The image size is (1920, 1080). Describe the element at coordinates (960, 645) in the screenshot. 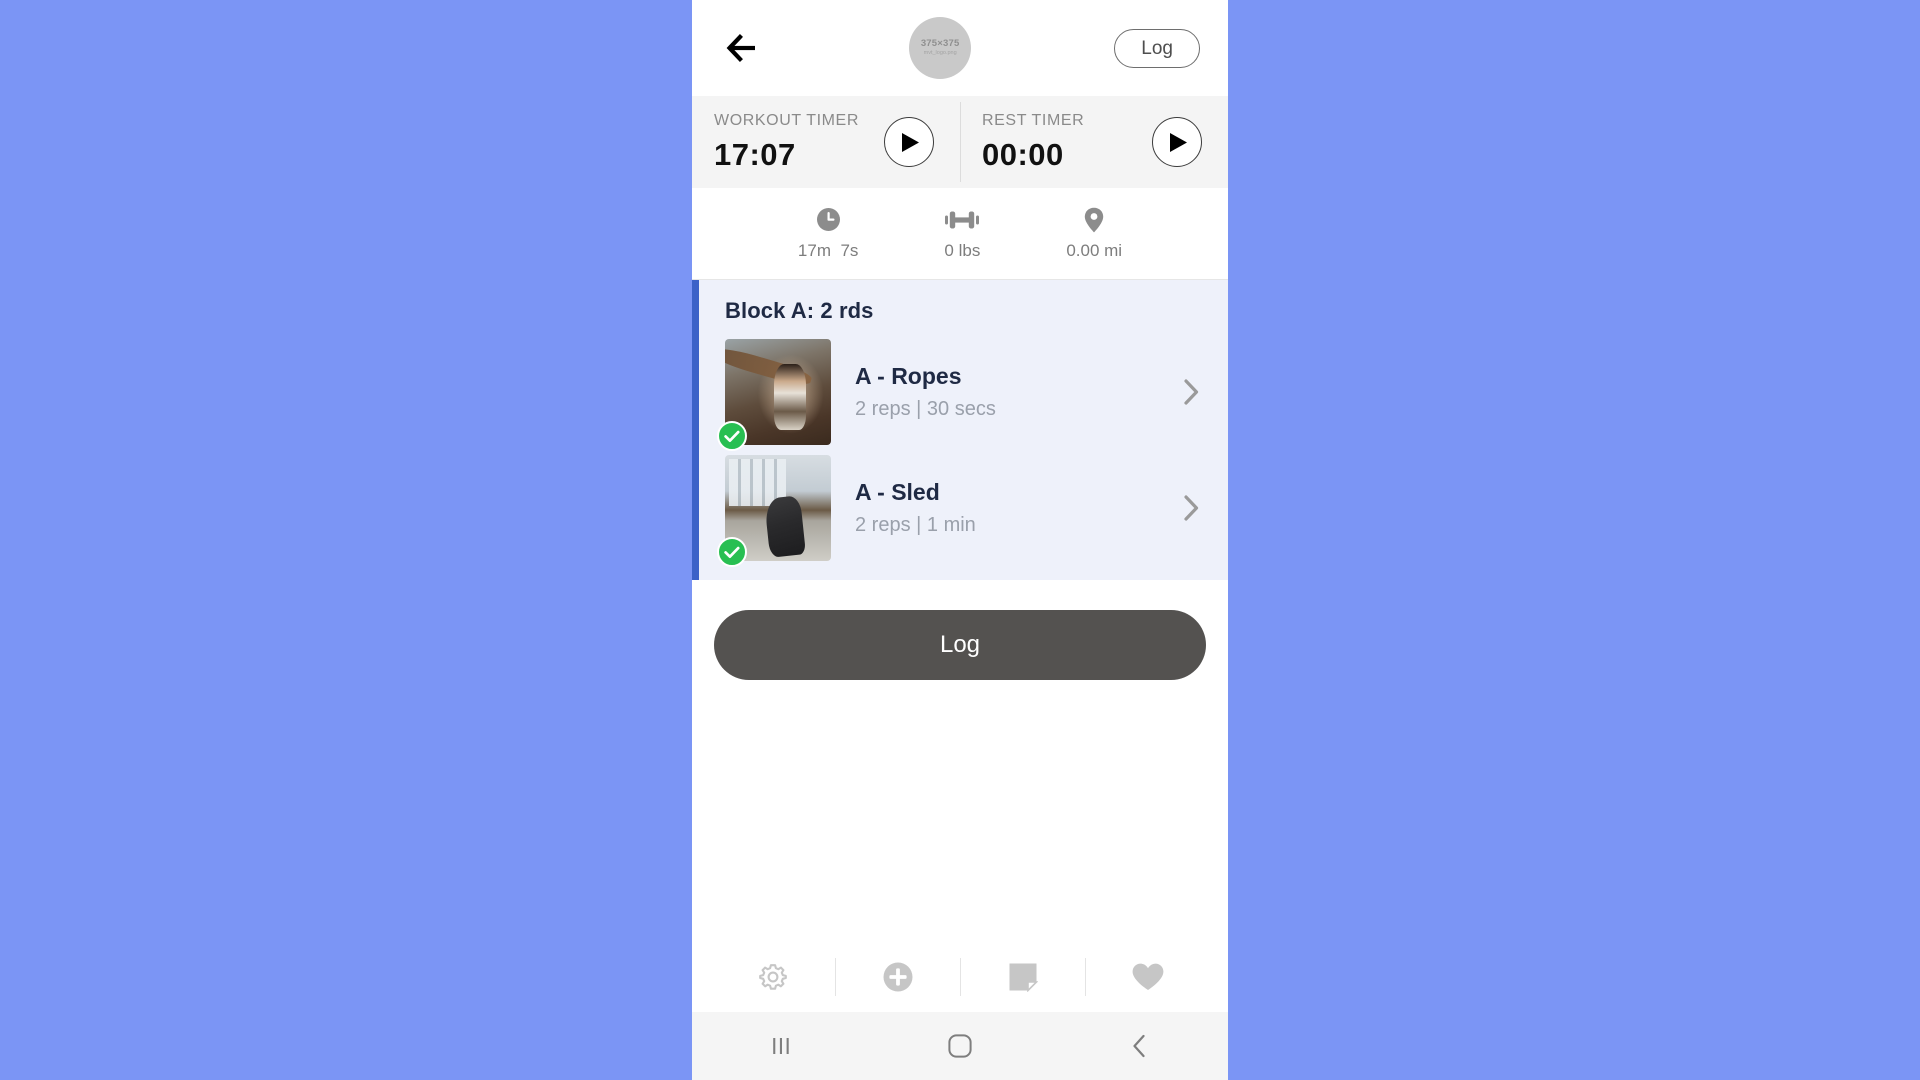

I see `log-button: Log` at that location.